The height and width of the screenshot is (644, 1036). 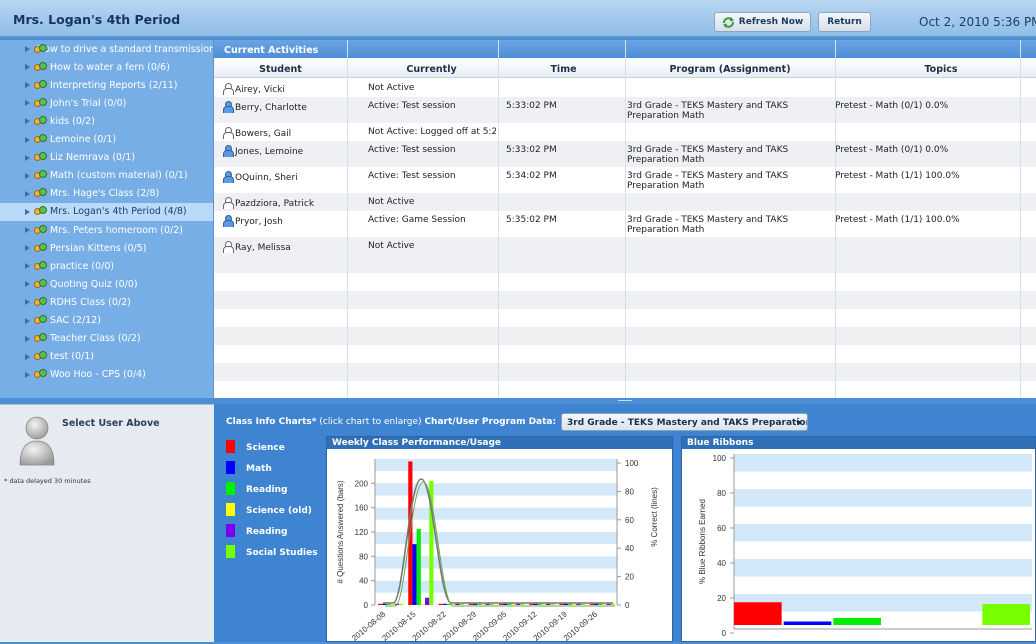 What do you see at coordinates (106, 194) in the screenshot?
I see `tree-item: Mrs. Hage's Class (2/8)` at bounding box center [106, 194].